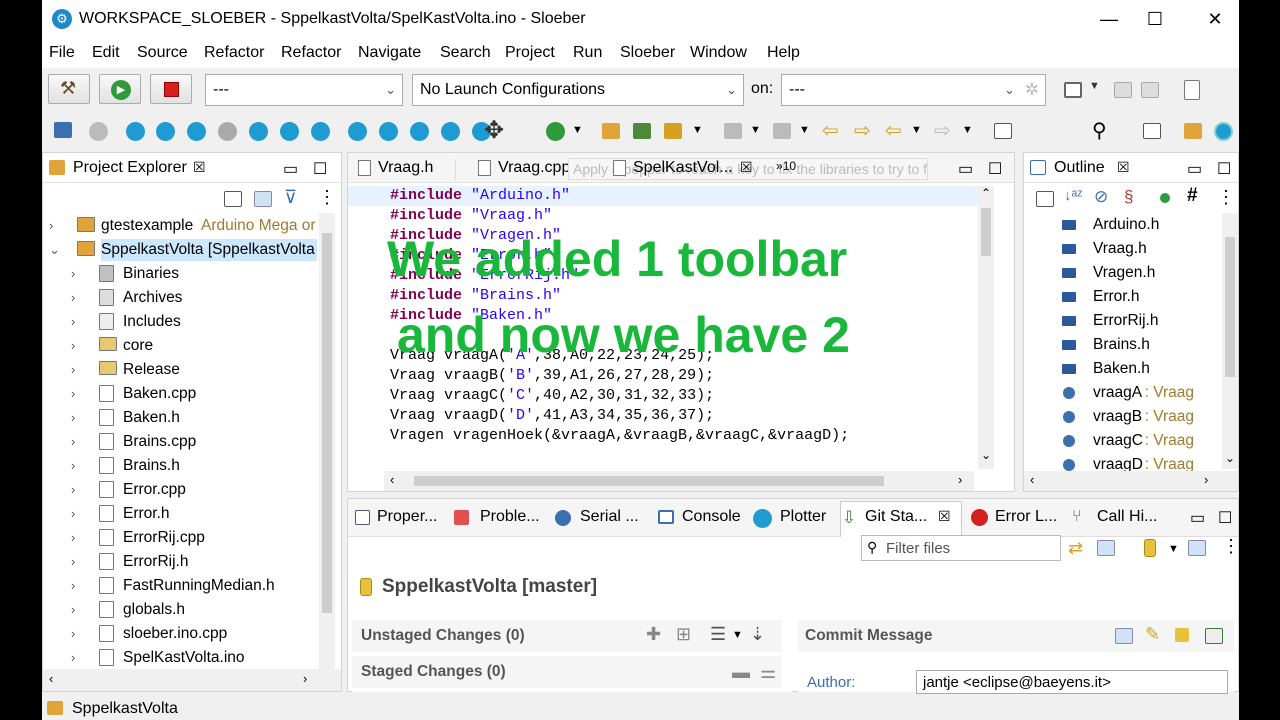 The image size is (1280, 720). Describe the element at coordinates (183, 250) in the screenshot. I see `tree-item: ⌄ SppelkastVolta [SppelkastVolta r` at that location.